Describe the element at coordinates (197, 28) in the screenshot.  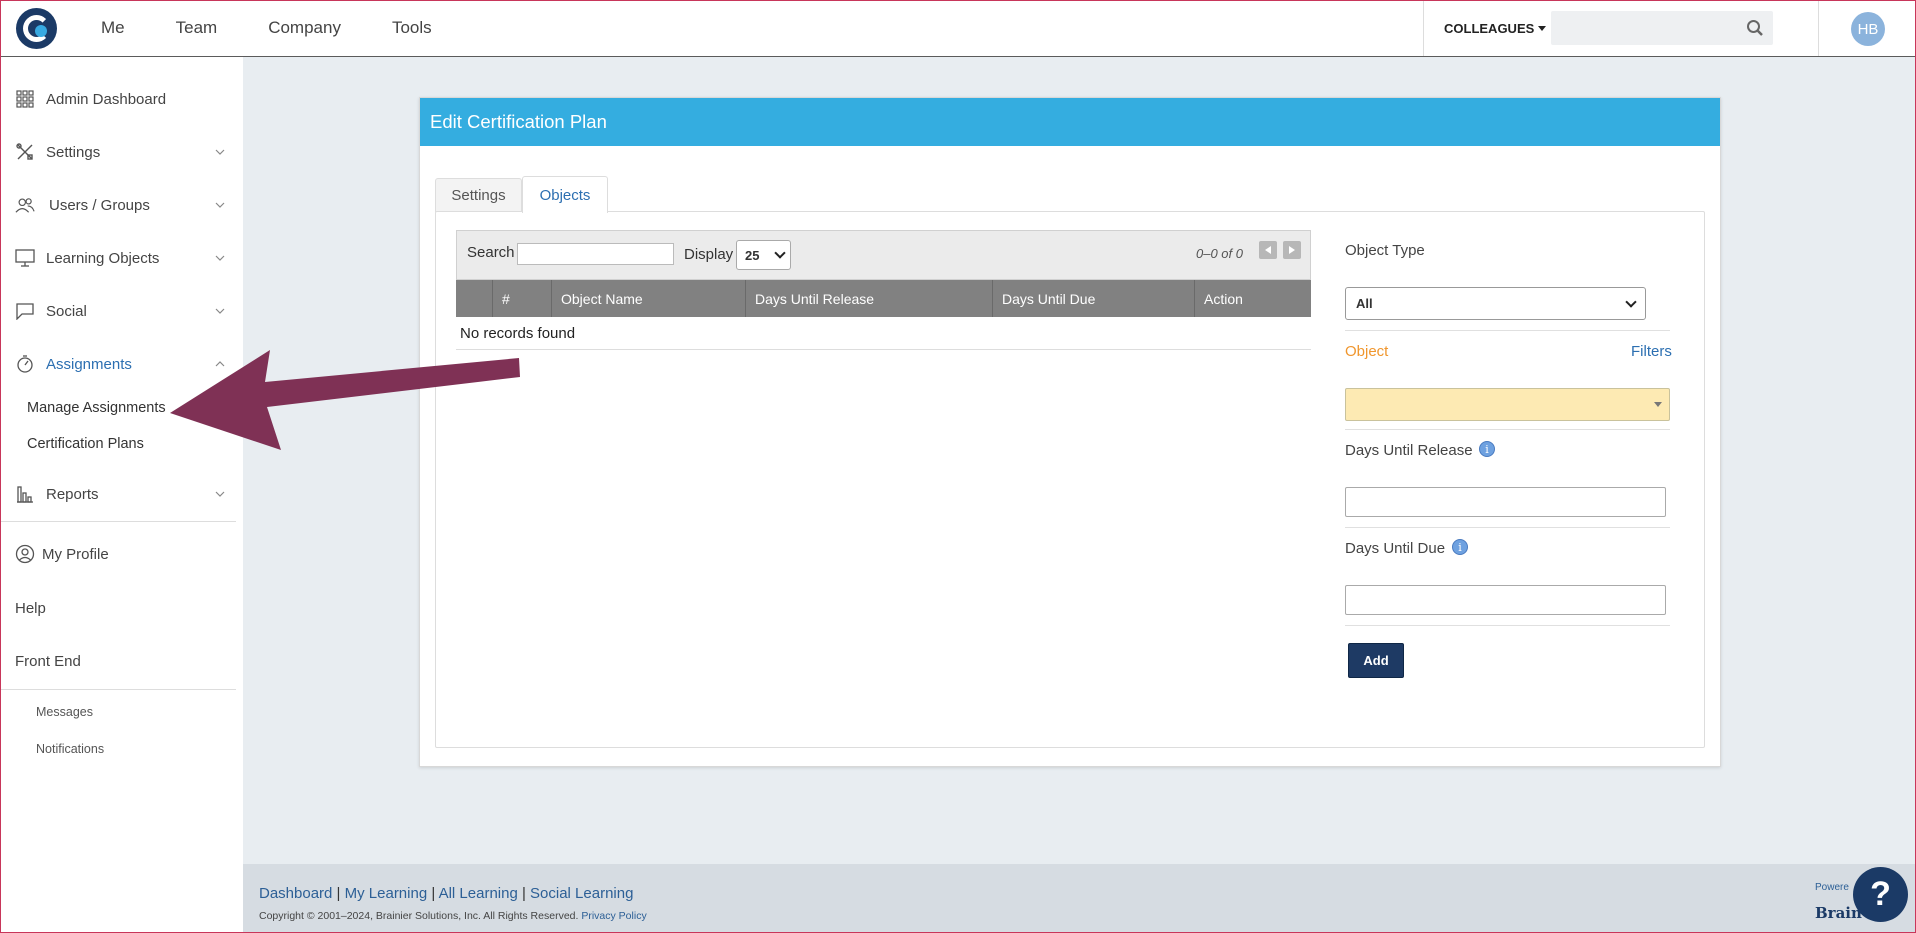
I see `nav-team: Team` at that location.